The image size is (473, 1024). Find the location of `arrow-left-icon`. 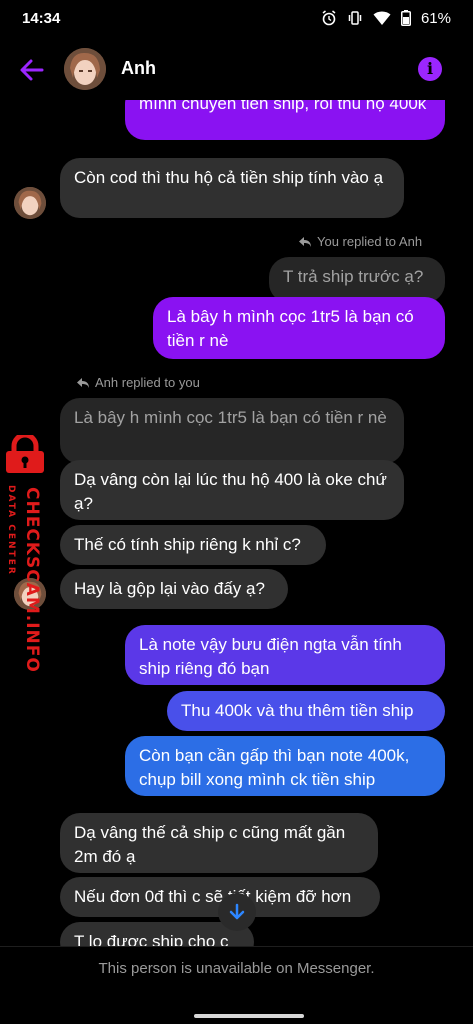

arrow-left-icon is located at coordinates (32, 70).